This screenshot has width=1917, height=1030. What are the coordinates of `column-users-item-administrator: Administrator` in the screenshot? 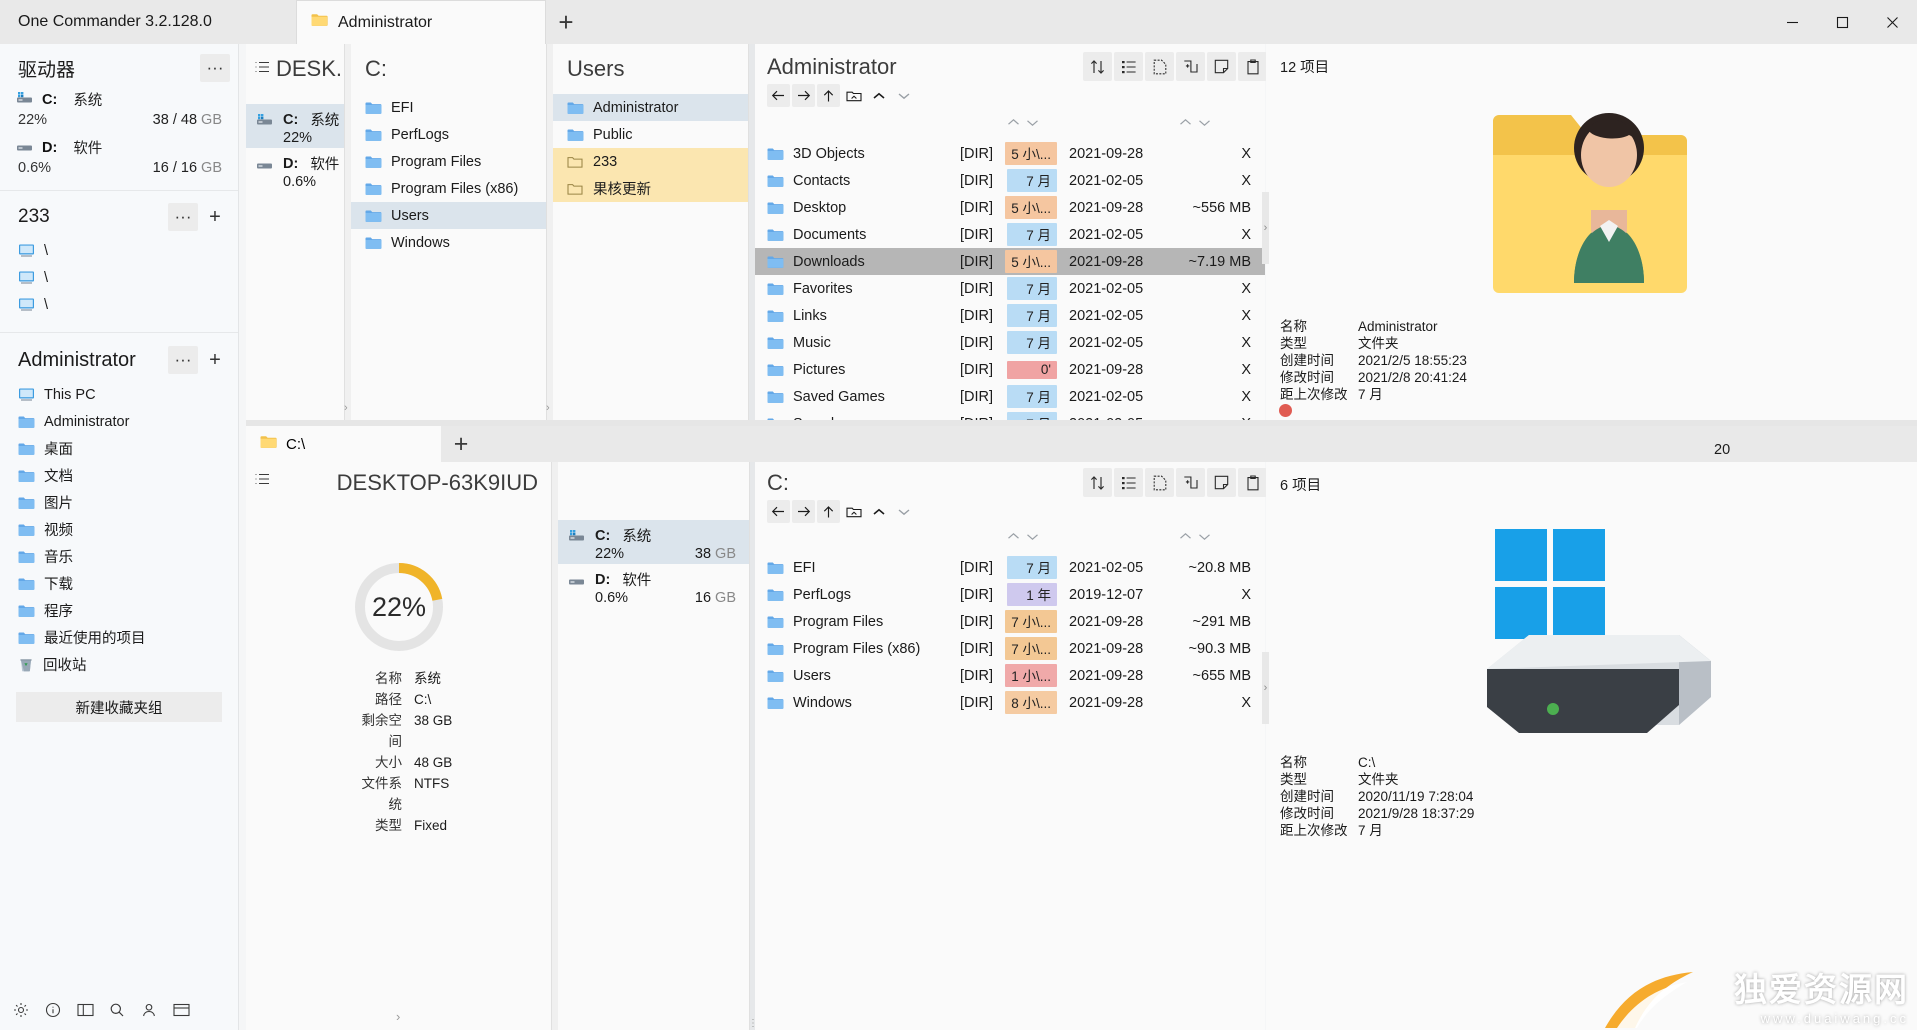 It's located at (651, 107).